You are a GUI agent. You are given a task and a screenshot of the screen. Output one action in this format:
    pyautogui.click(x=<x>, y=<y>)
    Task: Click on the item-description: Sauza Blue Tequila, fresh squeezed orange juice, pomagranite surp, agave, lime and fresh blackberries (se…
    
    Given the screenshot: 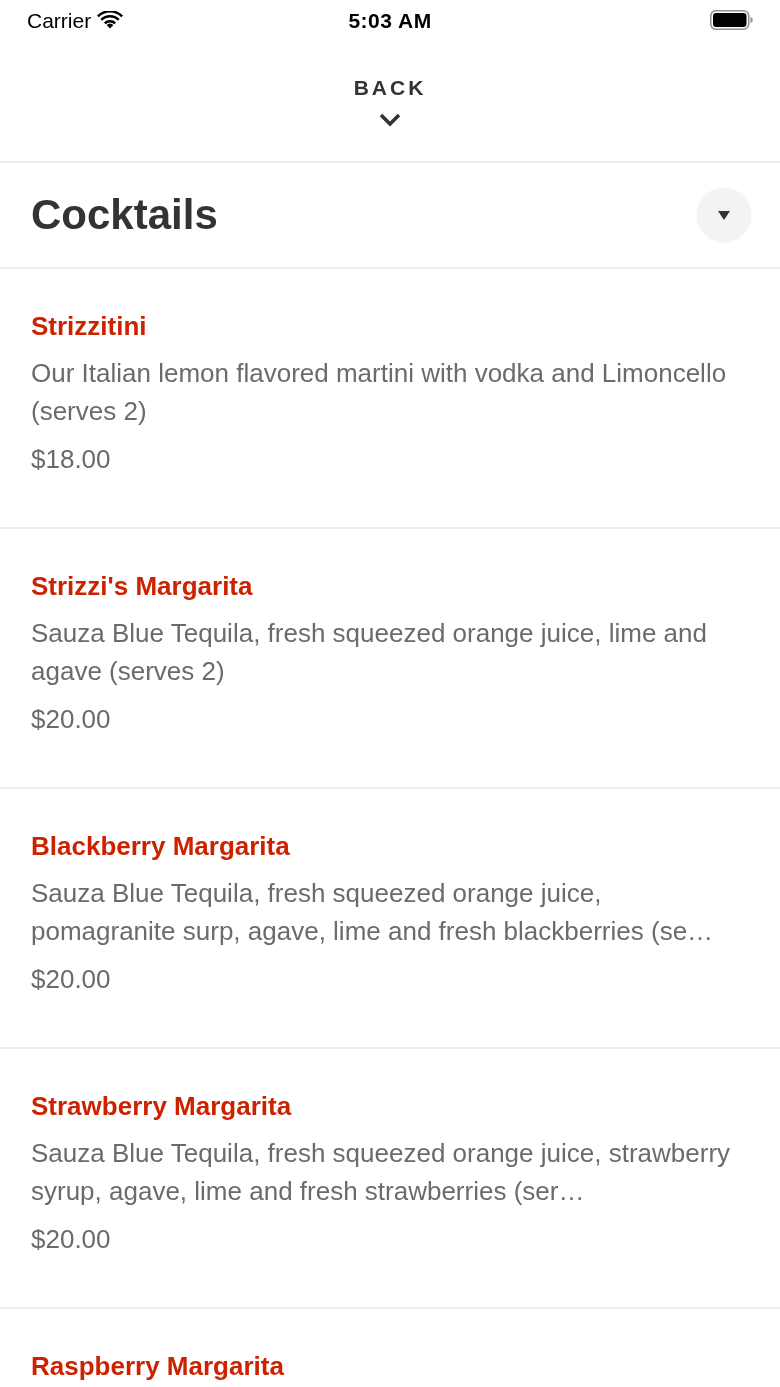 What is the action you would take?
    pyautogui.click(x=373, y=912)
    